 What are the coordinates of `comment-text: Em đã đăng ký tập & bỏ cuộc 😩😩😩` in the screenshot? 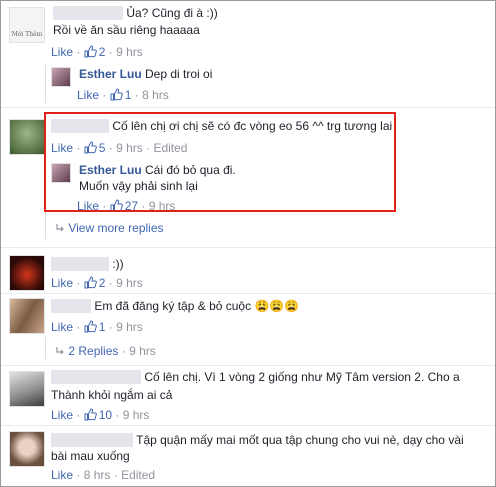 It's located at (175, 306).